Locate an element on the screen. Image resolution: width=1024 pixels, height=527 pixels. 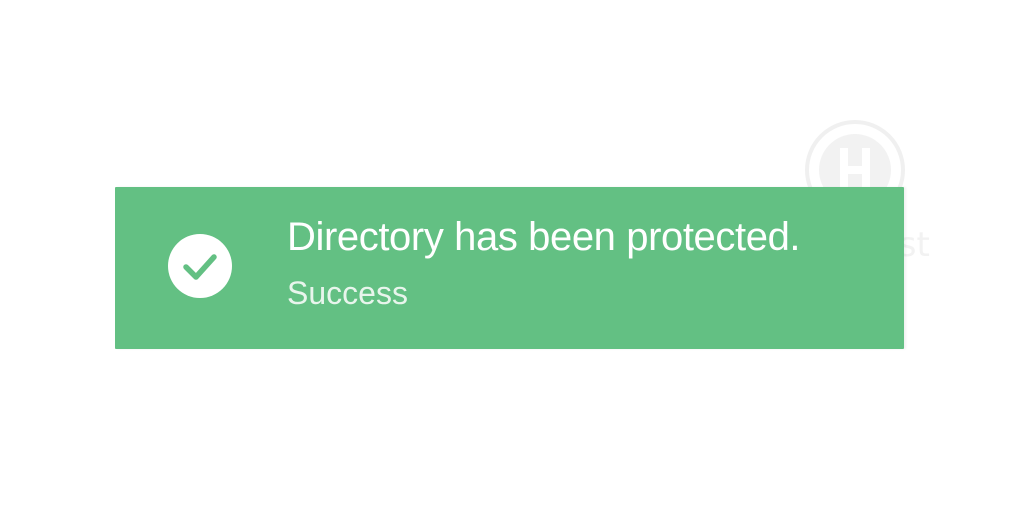
check-circle-icon is located at coordinates (200, 266).